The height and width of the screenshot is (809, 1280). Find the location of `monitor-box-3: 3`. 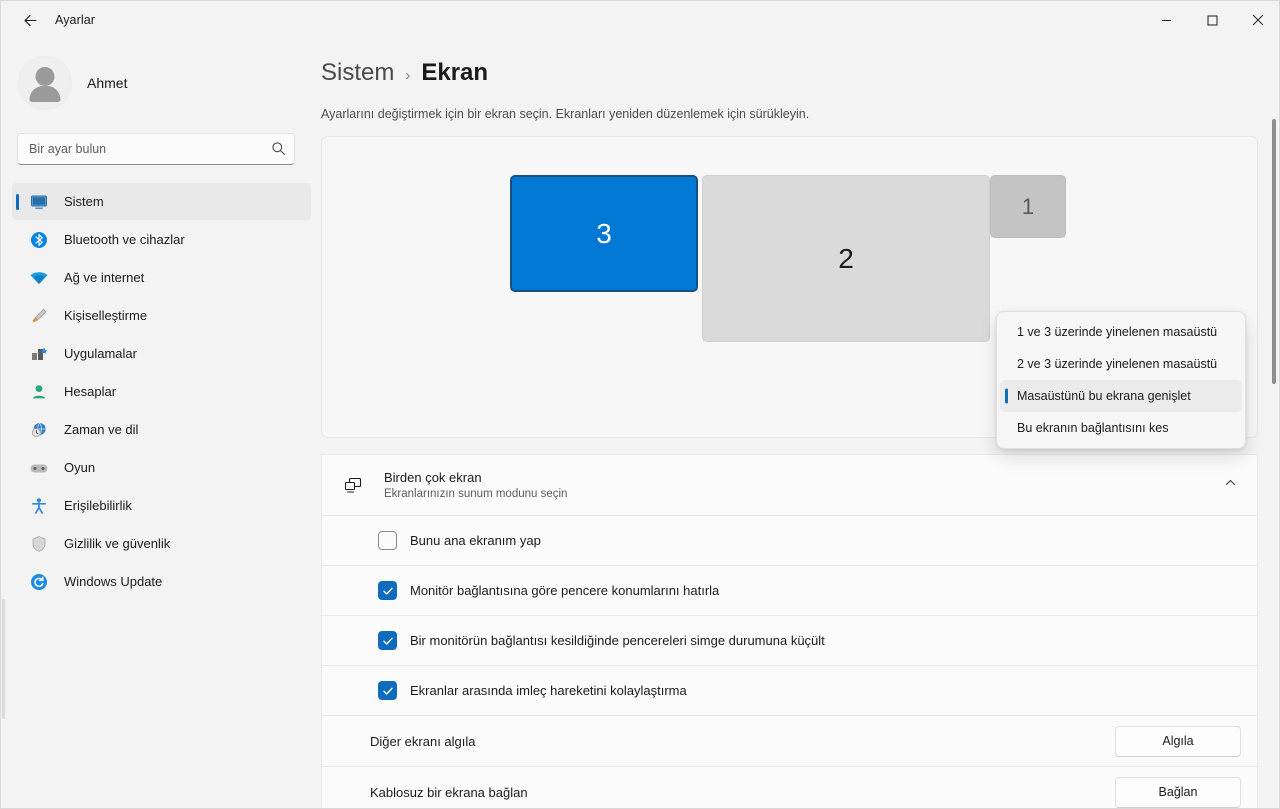

monitor-box-3: 3 is located at coordinates (604, 233).